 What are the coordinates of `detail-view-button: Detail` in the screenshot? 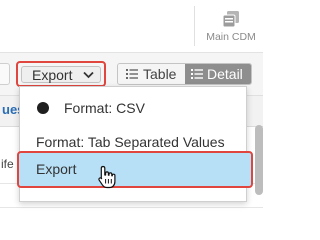 It's located at (218, 74).